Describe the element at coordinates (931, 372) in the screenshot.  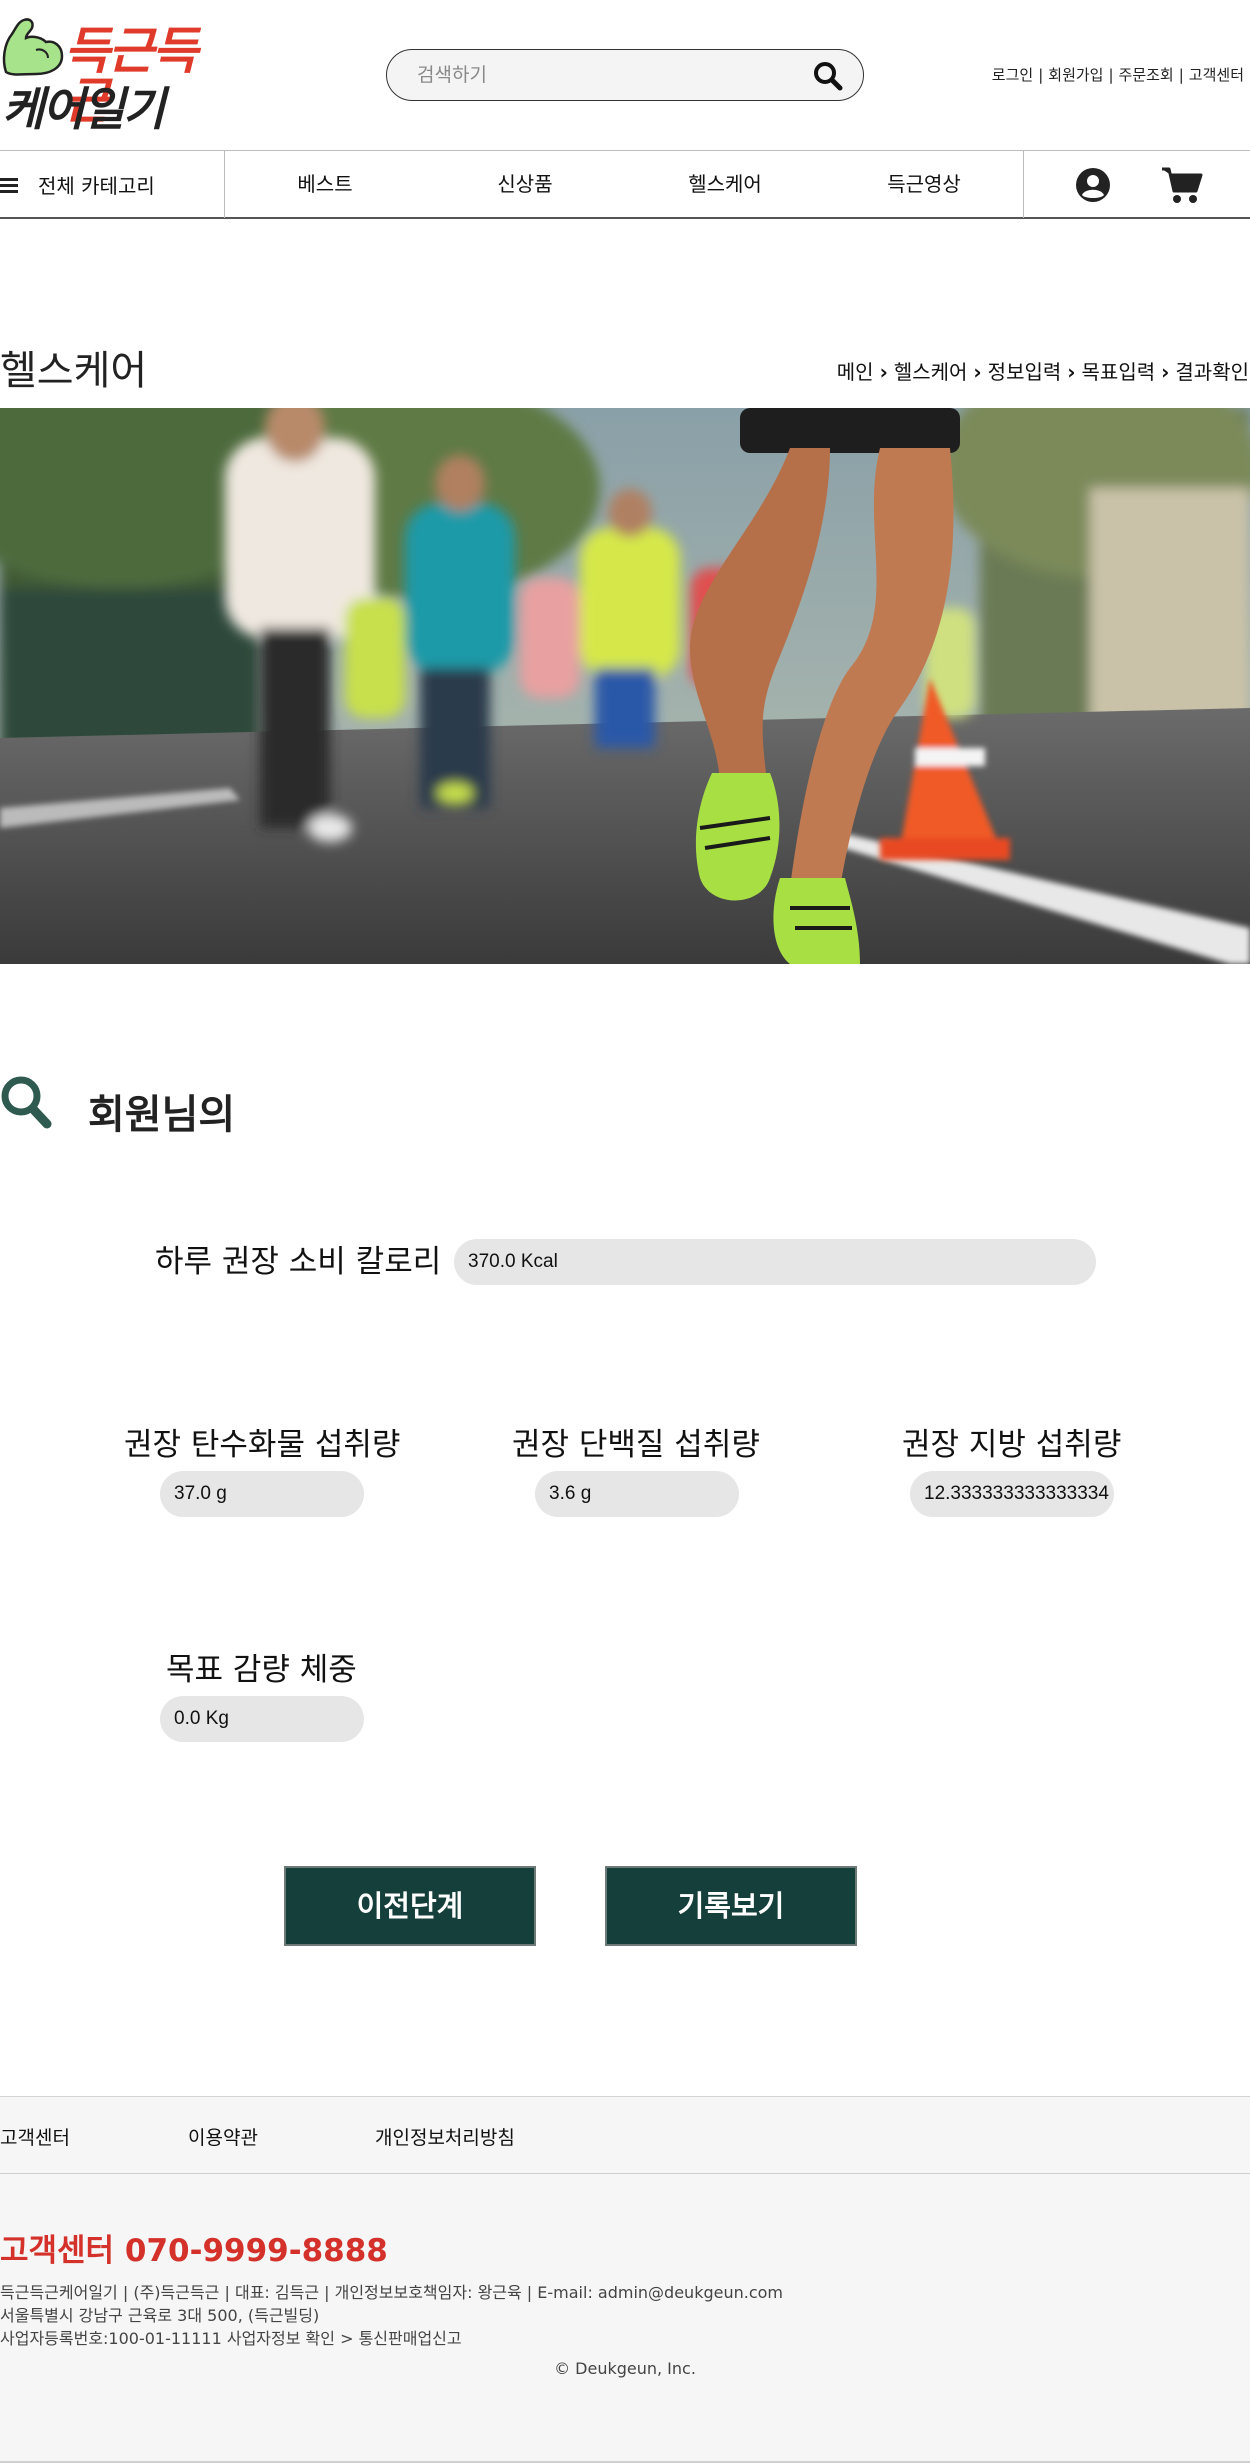
I see `breadcrumb-item: 헬스케어` at that location.